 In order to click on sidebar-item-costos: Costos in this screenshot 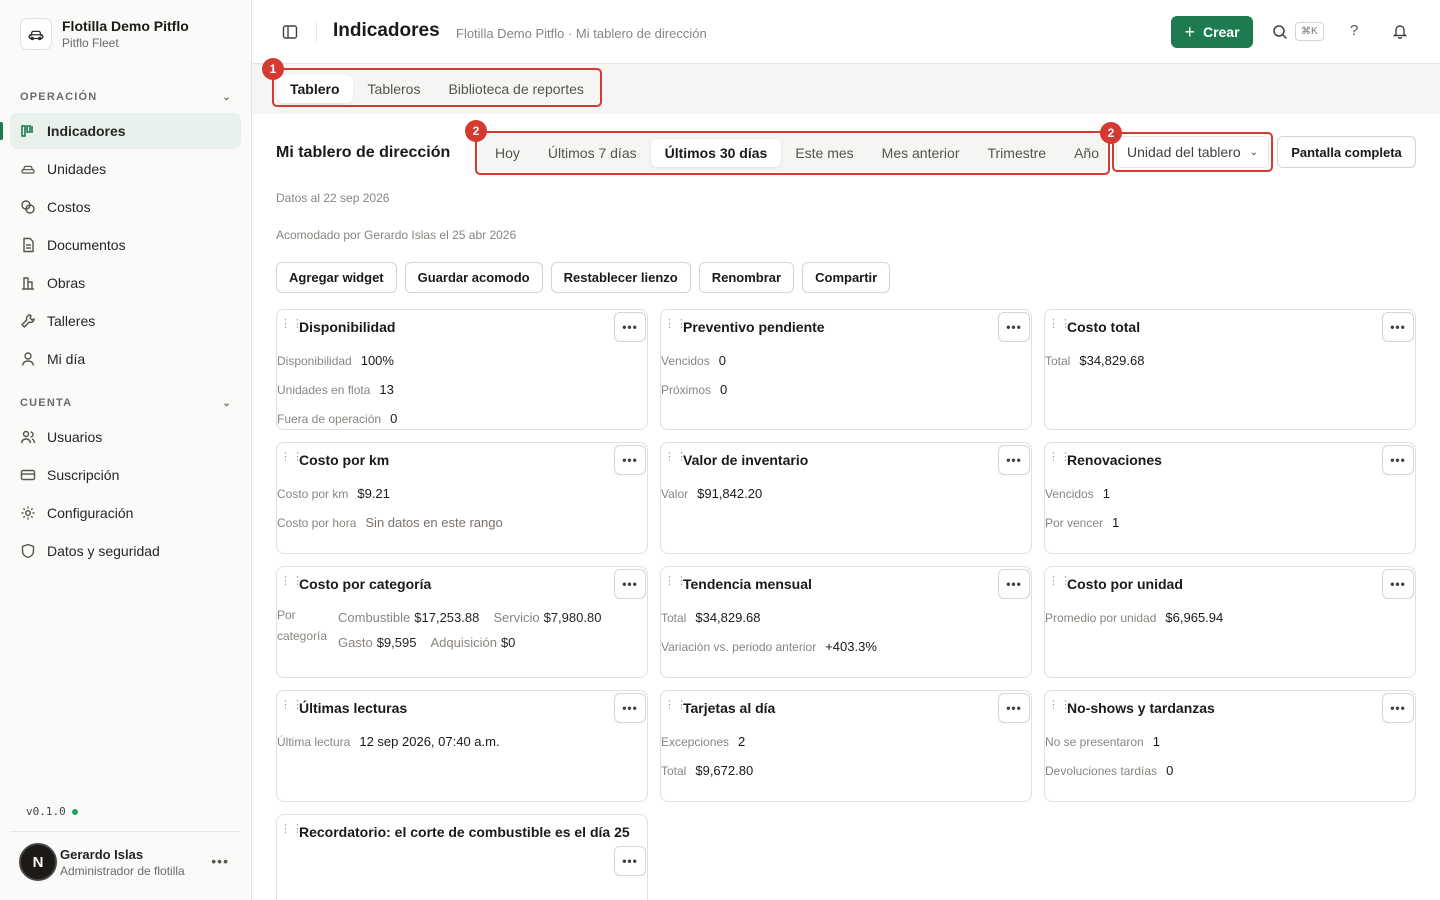, I will do `click(125, 207)`.